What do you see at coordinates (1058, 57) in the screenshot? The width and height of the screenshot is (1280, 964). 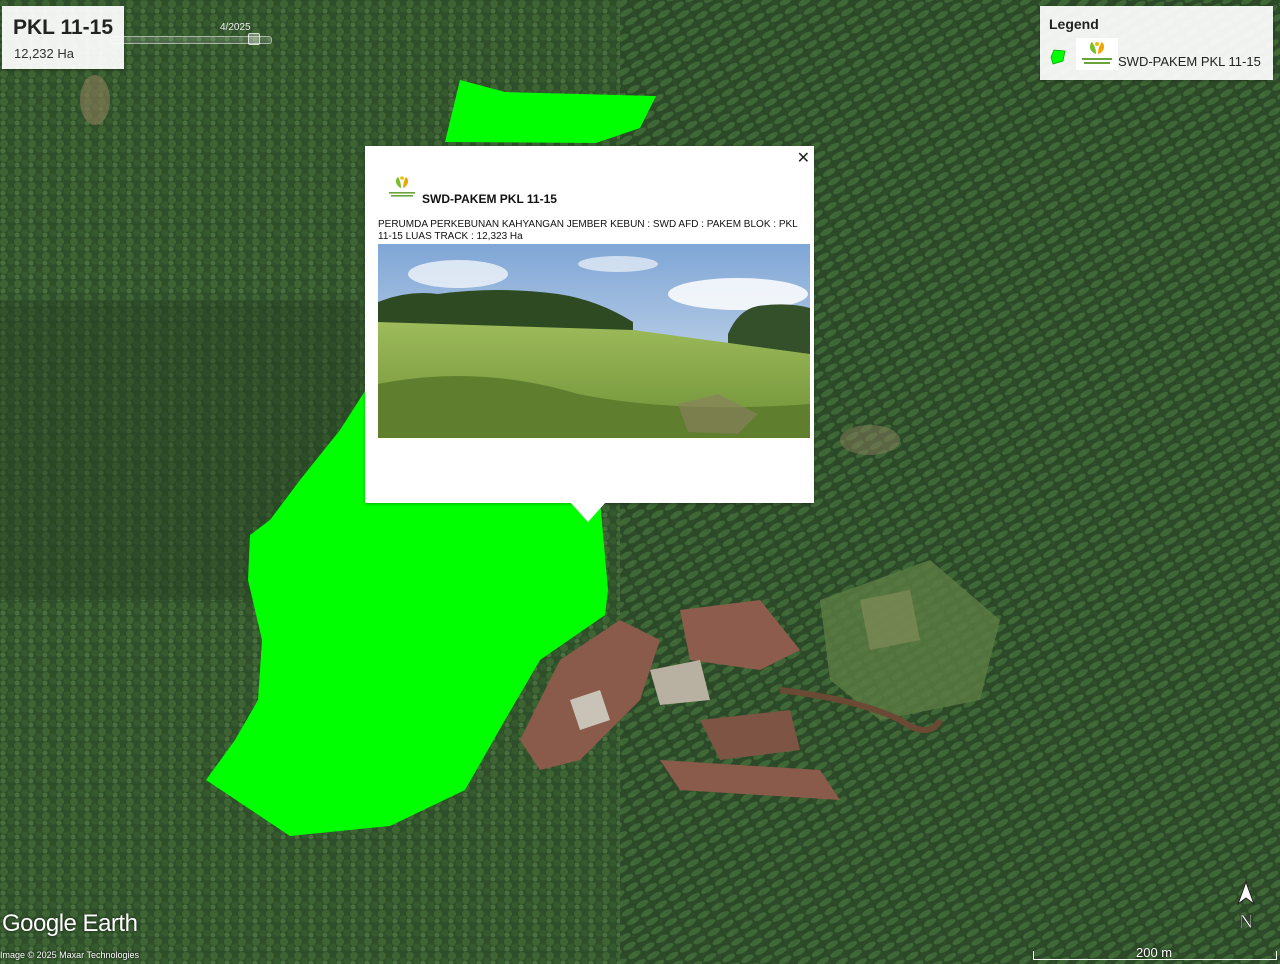 I see `polygon-swatch-icon` at bounding box center [1058, 57].